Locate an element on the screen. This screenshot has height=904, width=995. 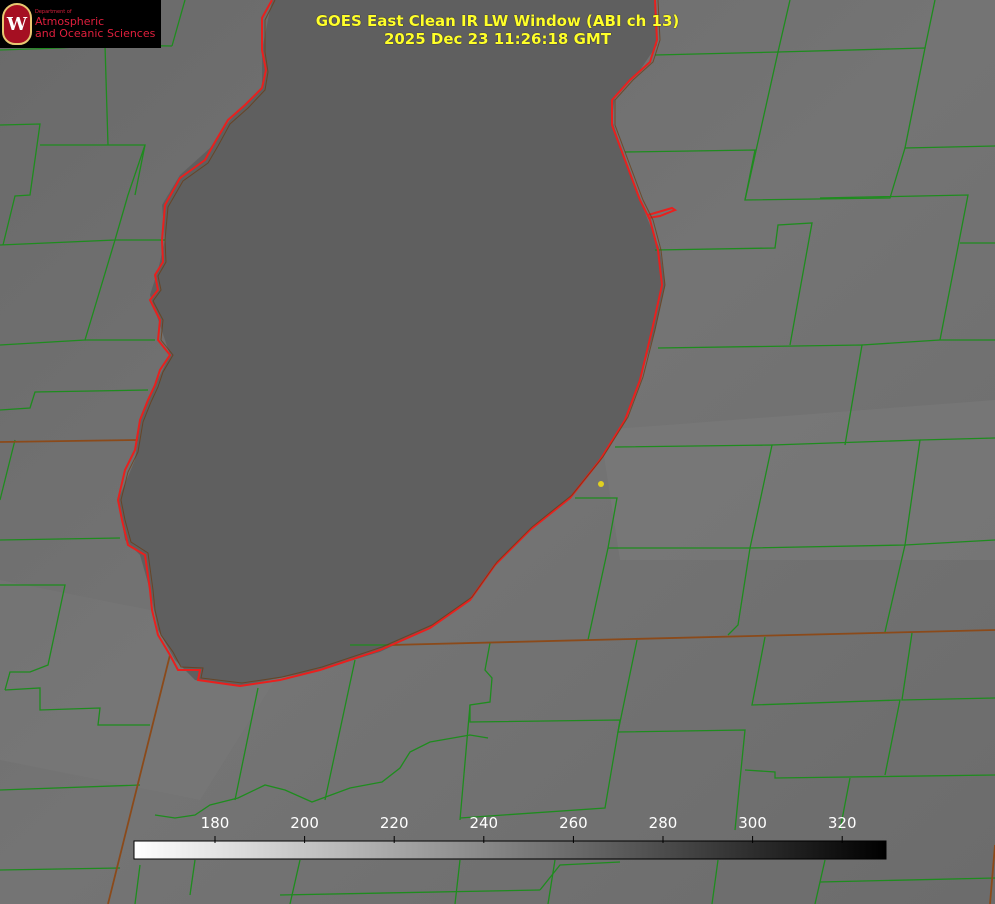
colorbar-tick-label: 280 is located at coordinates (663, 823).